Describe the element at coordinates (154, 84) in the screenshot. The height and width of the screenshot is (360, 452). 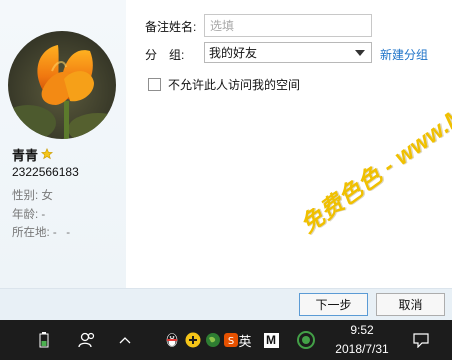
I see `privacy-checkbox` at that location.